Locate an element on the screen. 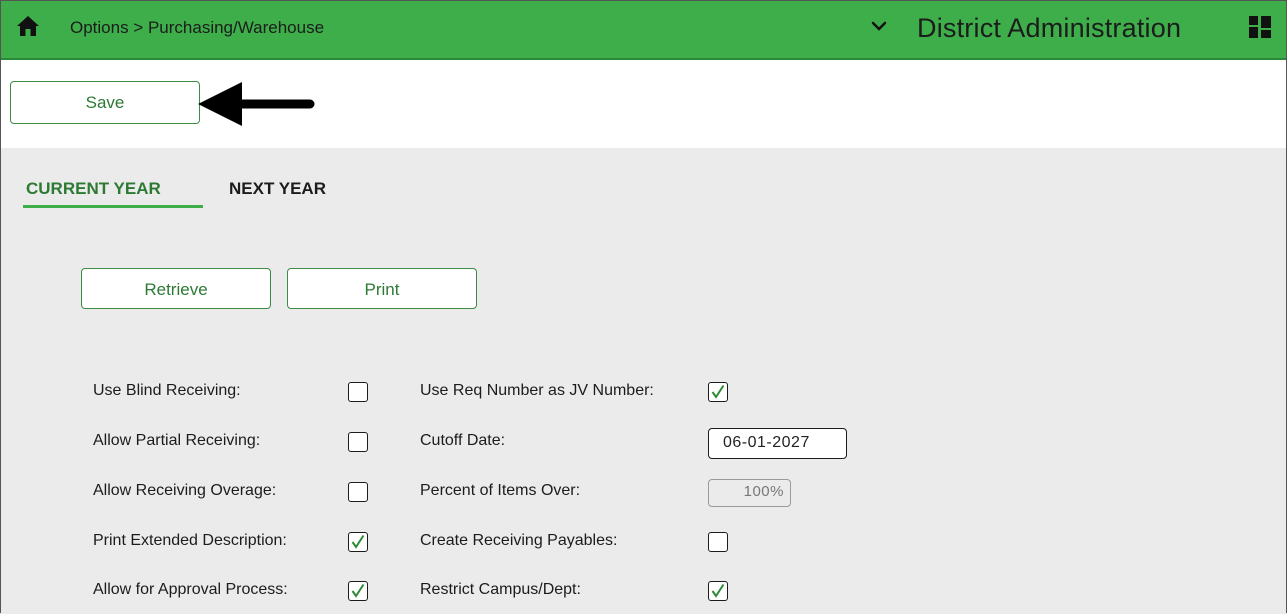  arrow-pointer-icon is located at coordinates (256, 104).